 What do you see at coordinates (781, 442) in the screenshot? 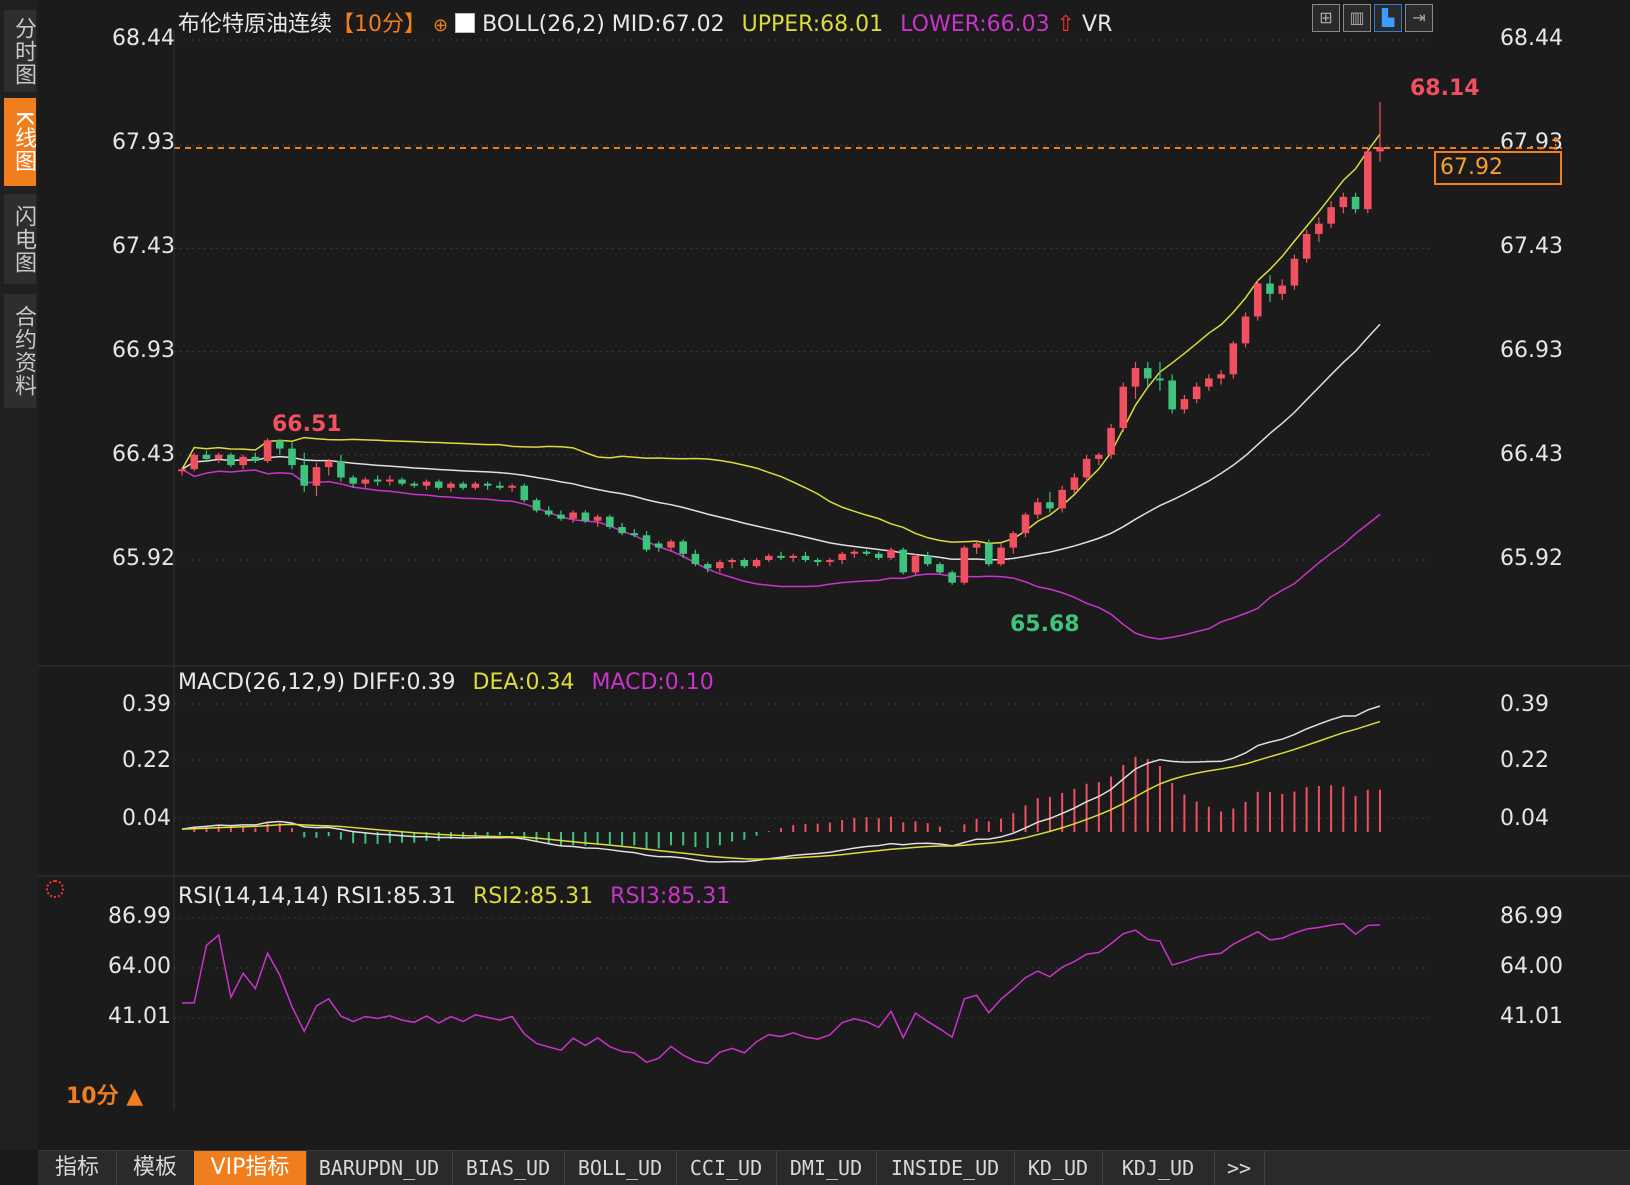
I see `boll-mid-line` at bounding box center [781, 442].